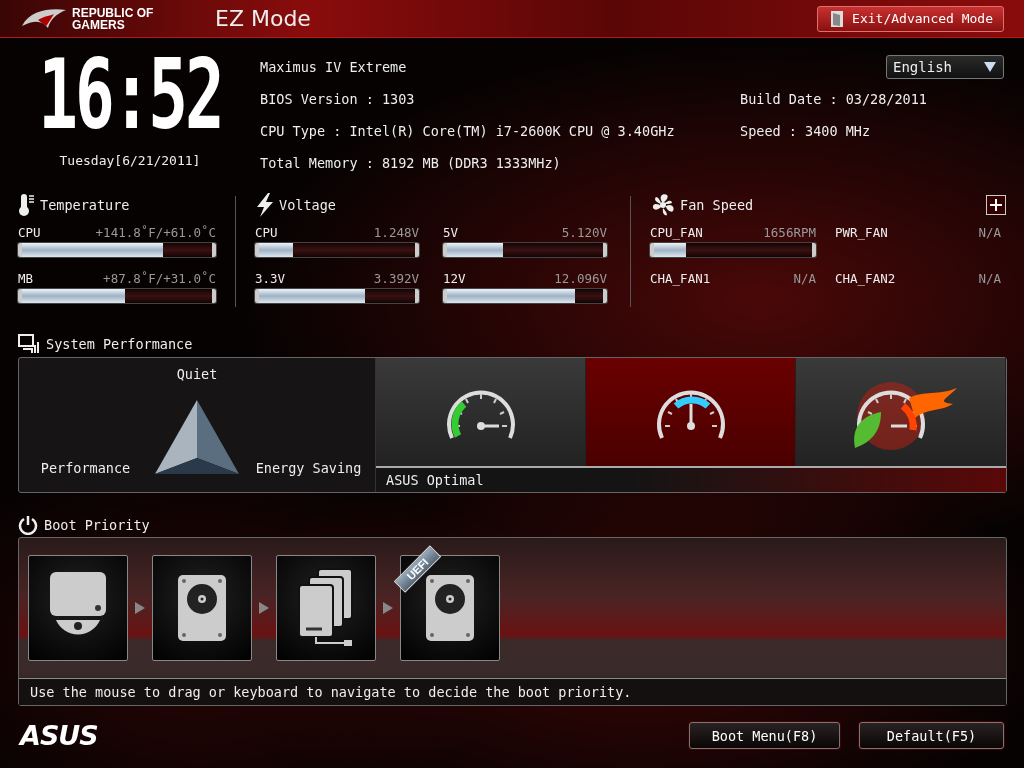  I want to click on hint-text: Use the mouse to drag or keyboard to navigate to decide the boot priority., so click(512, 691).